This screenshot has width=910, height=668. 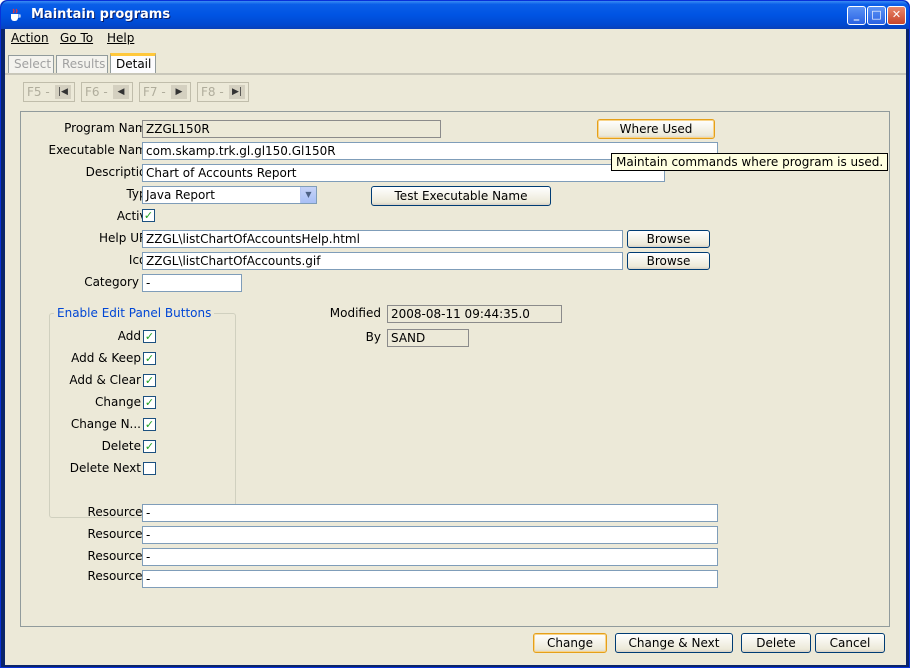 I want to click on delete-label: Delete, so click(x=121, y=446).